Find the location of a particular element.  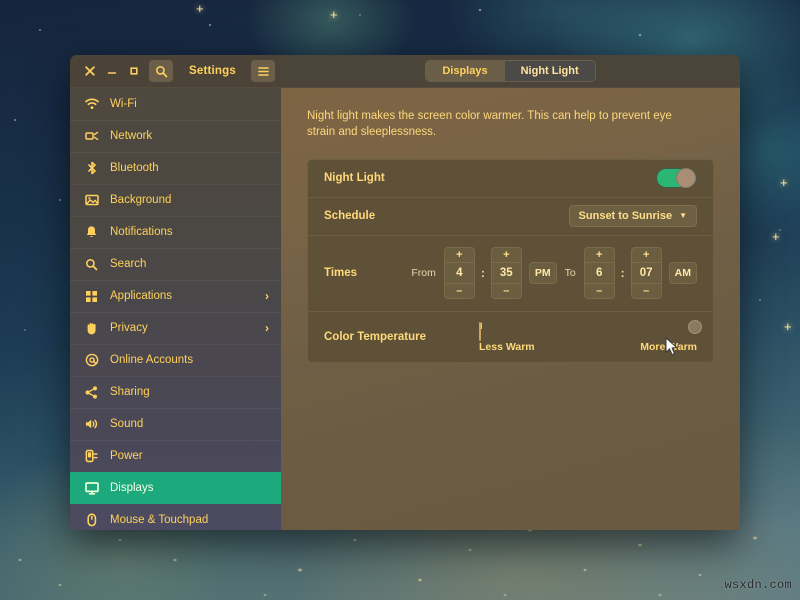

sidebar-item-label: Notifications is located at coordinates (141, 232).